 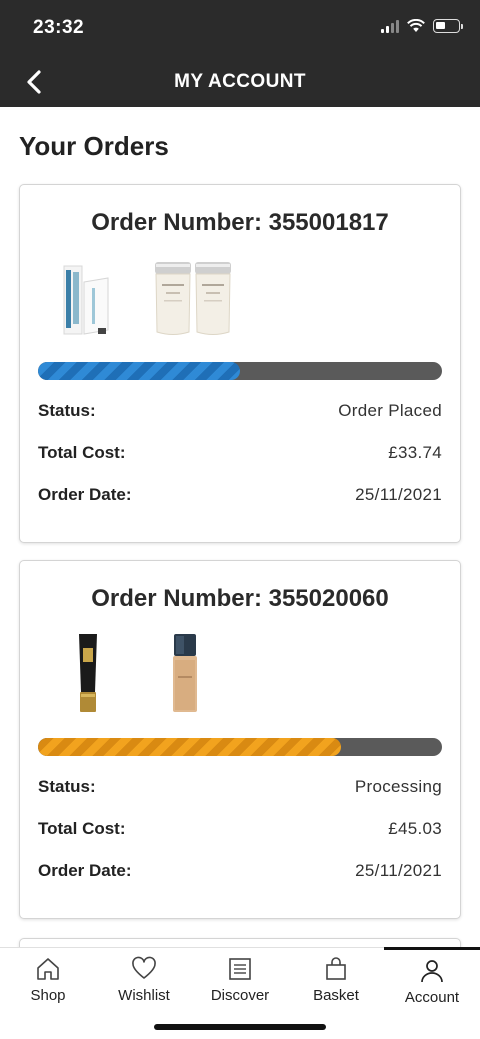 What do you see at coordinates (390, 26) in the screenshot?
I see `signal-icon` at bounding box center [390, 26].